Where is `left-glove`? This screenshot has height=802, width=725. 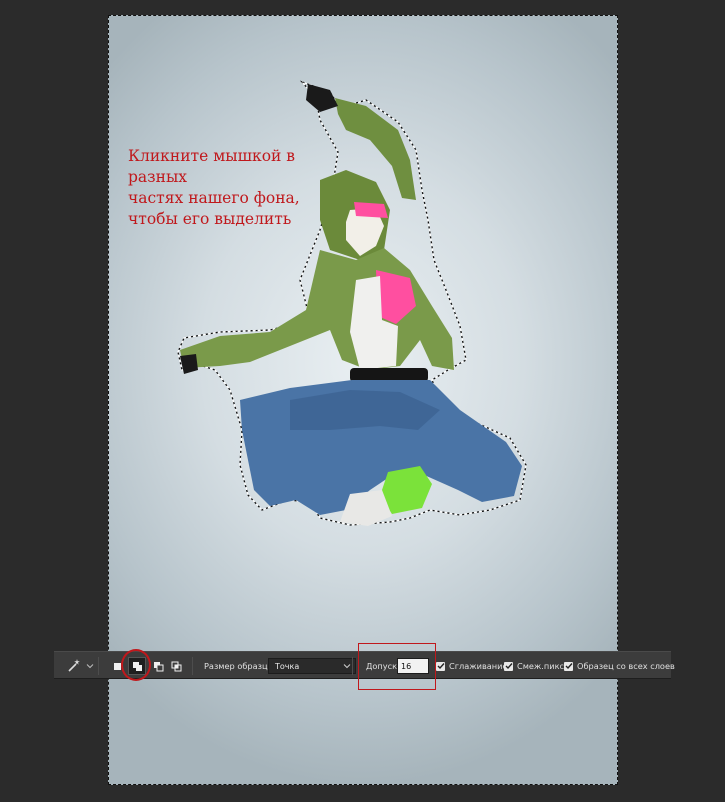 left-glove is located at coordinates (189, 364).